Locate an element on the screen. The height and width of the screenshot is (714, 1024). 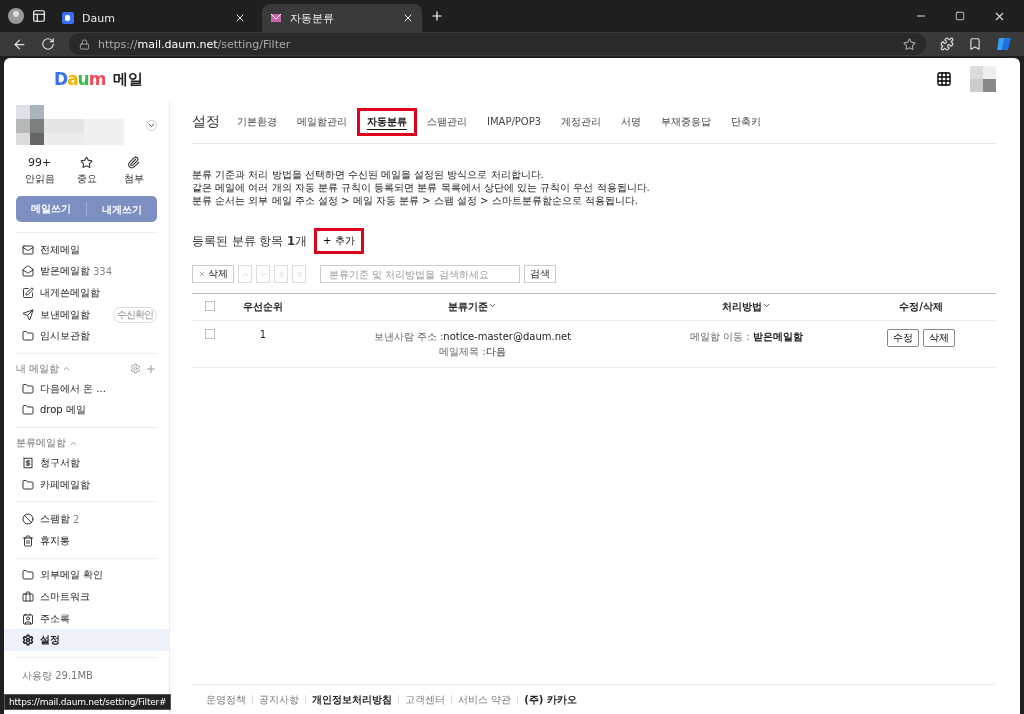
footer-link: 고객센터 is located at coordinates (425, 699).